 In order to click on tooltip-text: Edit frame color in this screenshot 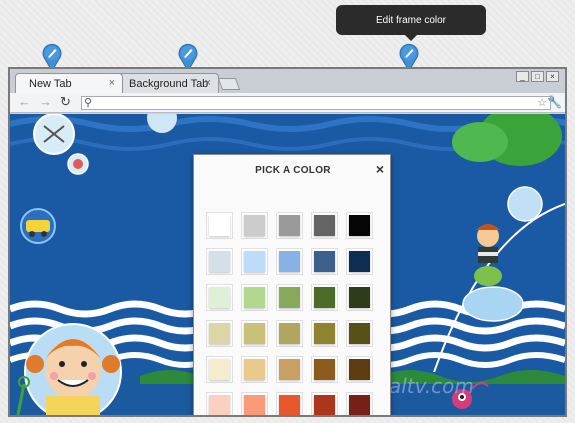, I will do `click(411, 20)`.